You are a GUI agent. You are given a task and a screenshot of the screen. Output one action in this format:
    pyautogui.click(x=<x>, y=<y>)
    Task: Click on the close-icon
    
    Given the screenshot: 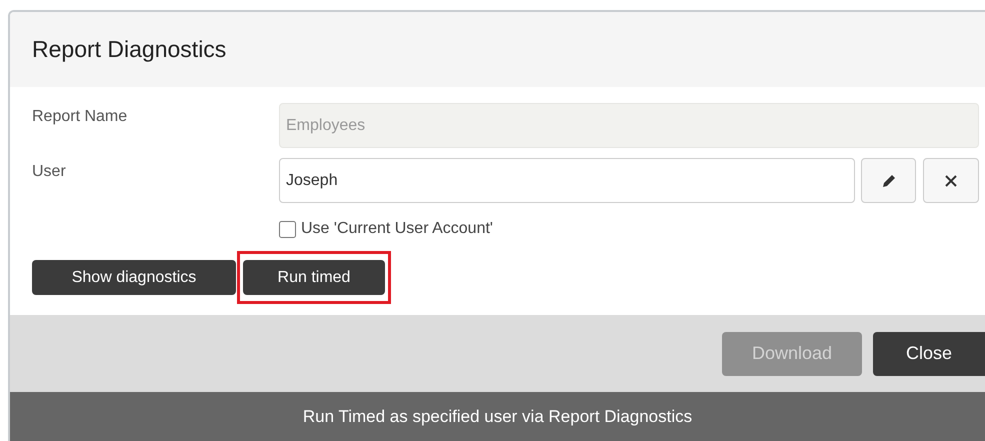 What is the action you would take?
    pyautogui.click(x=951, y=181)
    